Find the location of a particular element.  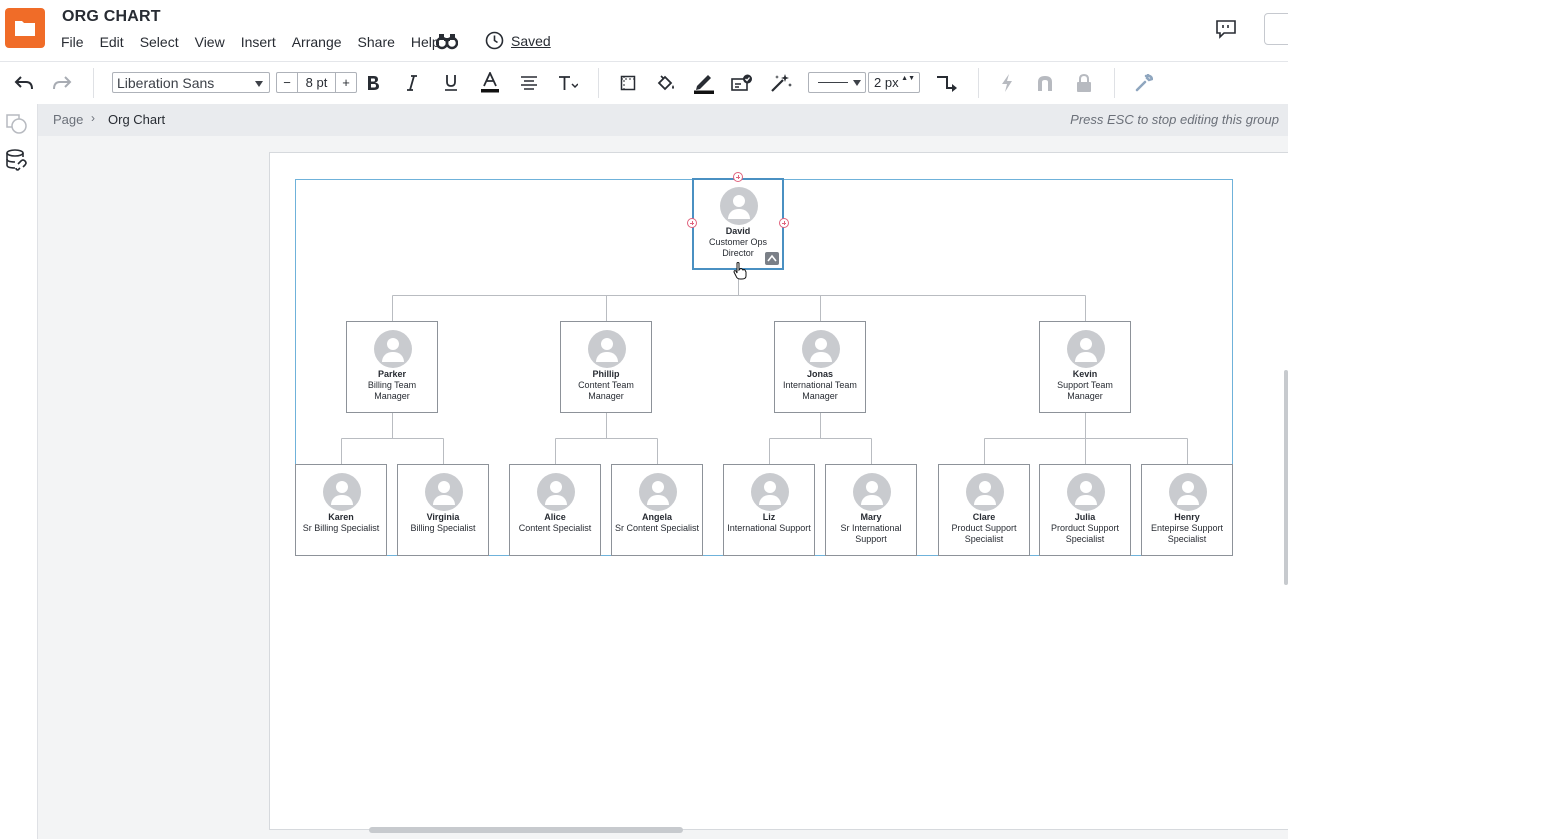

hand-cursor-icon is located at coordinates (740, 273).